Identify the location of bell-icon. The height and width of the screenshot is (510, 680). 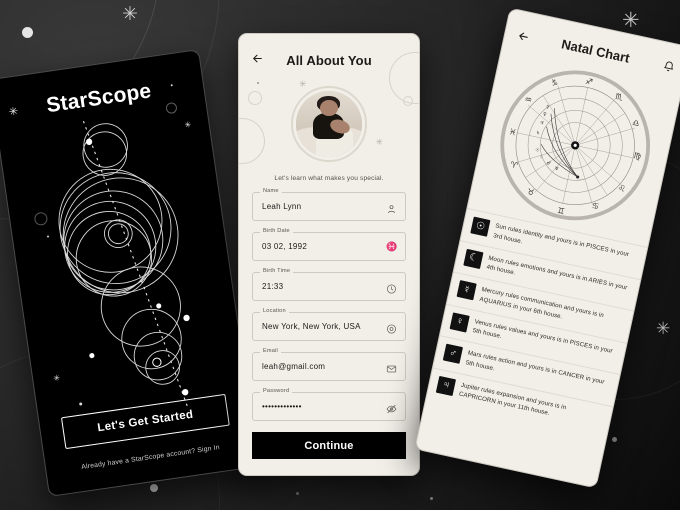
(669, 65).